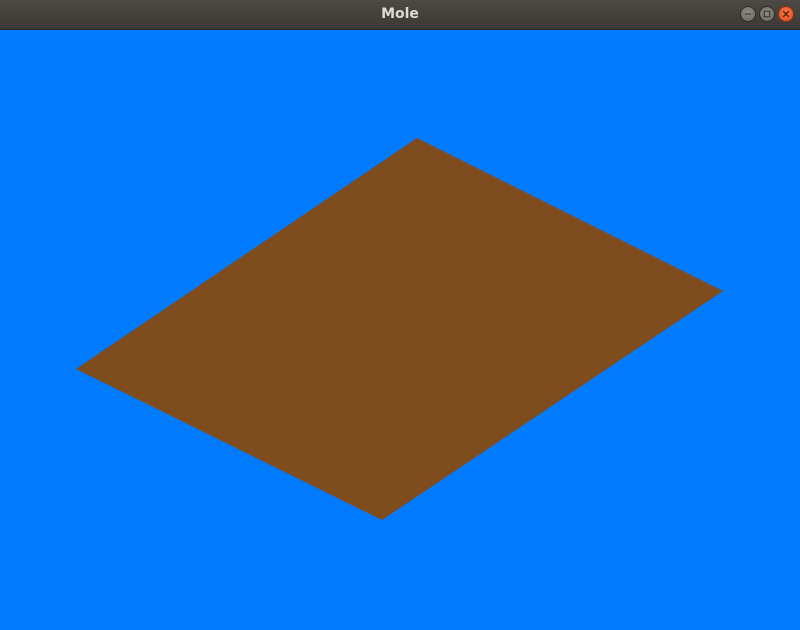 The image size is (800, 630). I want to click on window-controls, so click(767, 15).